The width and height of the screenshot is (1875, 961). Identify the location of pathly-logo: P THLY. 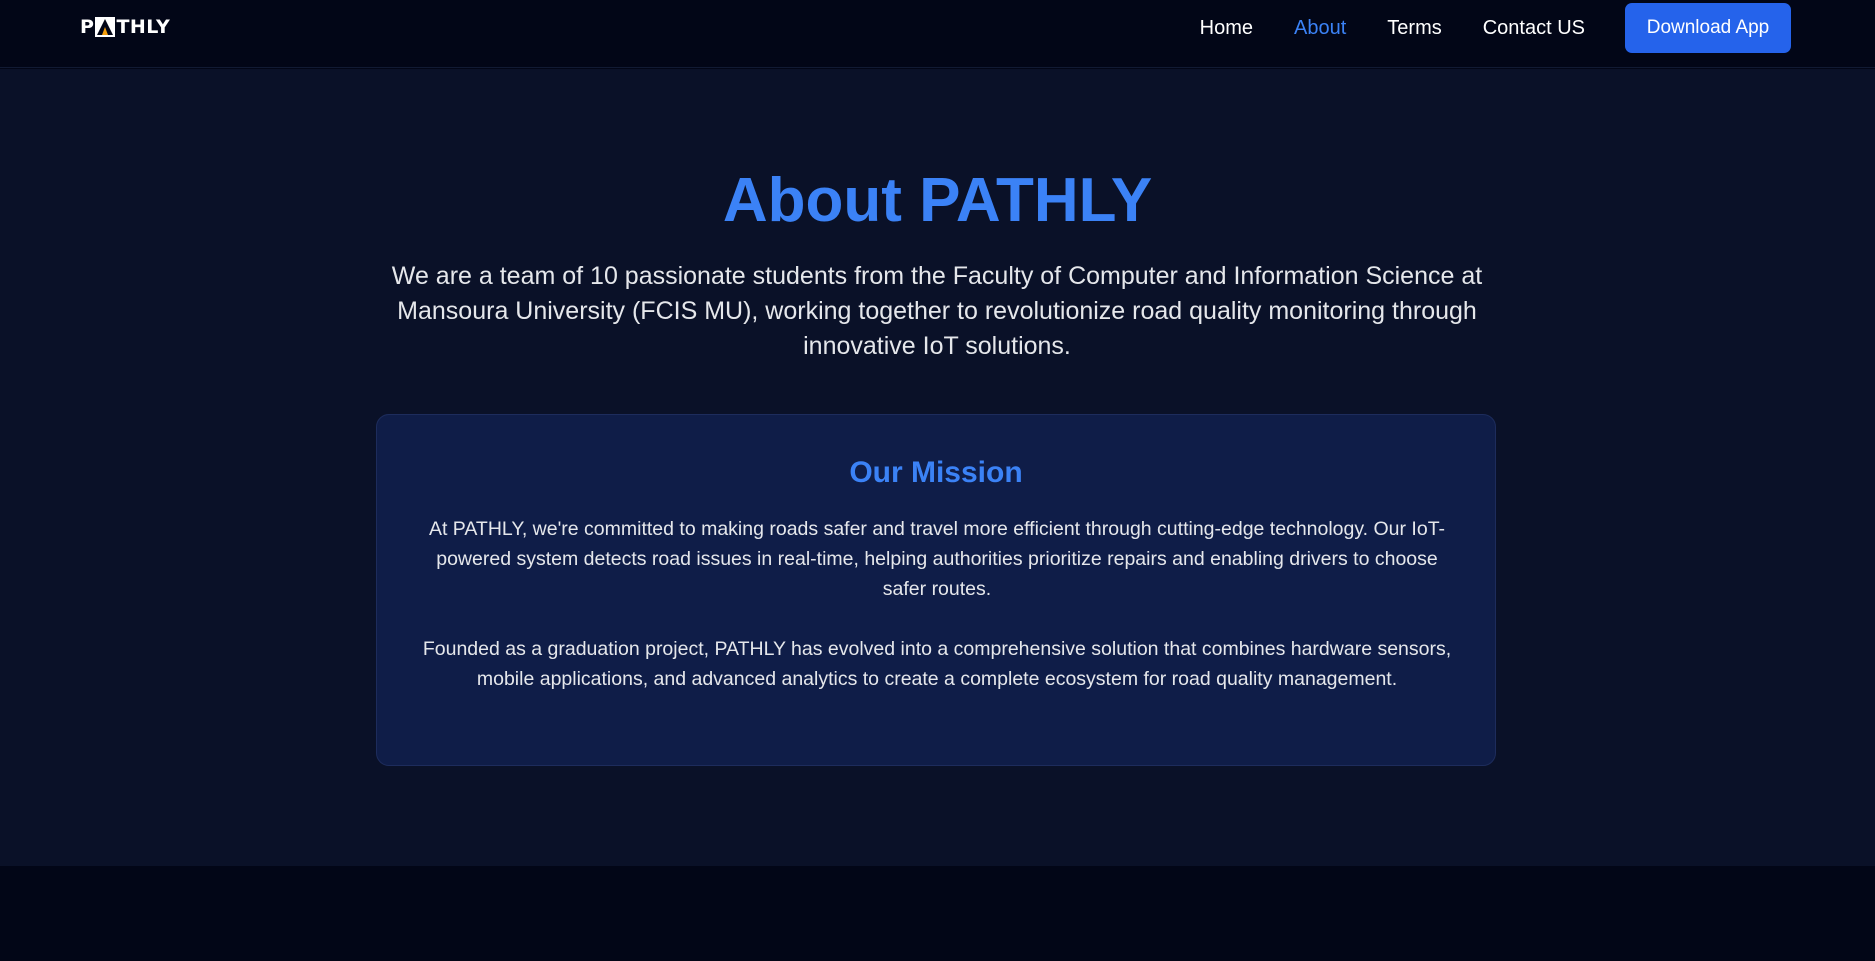
(125, 27).